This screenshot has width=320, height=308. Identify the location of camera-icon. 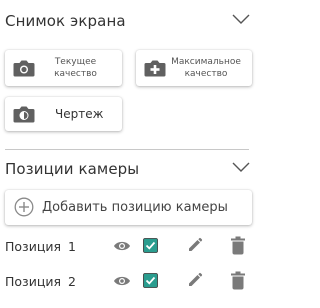
(24, 68).